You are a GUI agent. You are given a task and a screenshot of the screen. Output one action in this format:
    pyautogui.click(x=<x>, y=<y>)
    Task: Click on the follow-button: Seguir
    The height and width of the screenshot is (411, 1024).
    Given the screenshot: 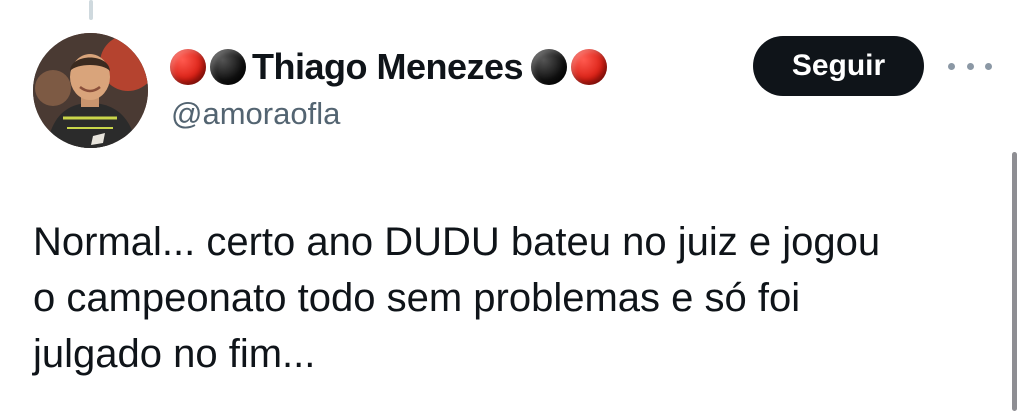 What is the action you would take?
    pyautogui.click(x=838, y=66)
    